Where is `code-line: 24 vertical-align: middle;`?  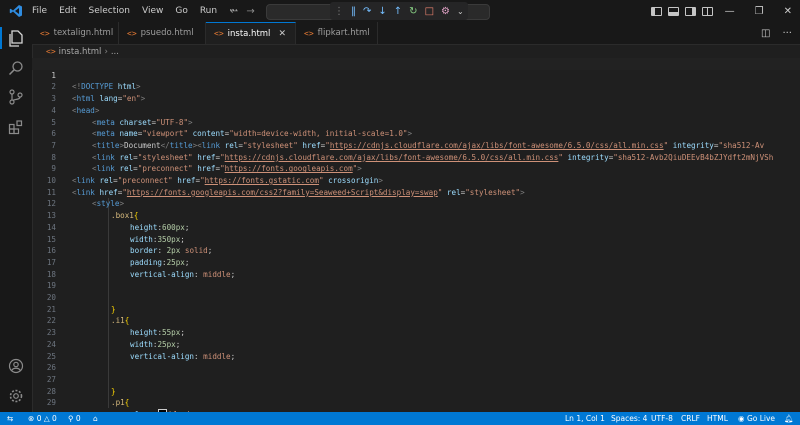
code-line: 24 vertical-align: middle; is located at coordinates (416, 344).